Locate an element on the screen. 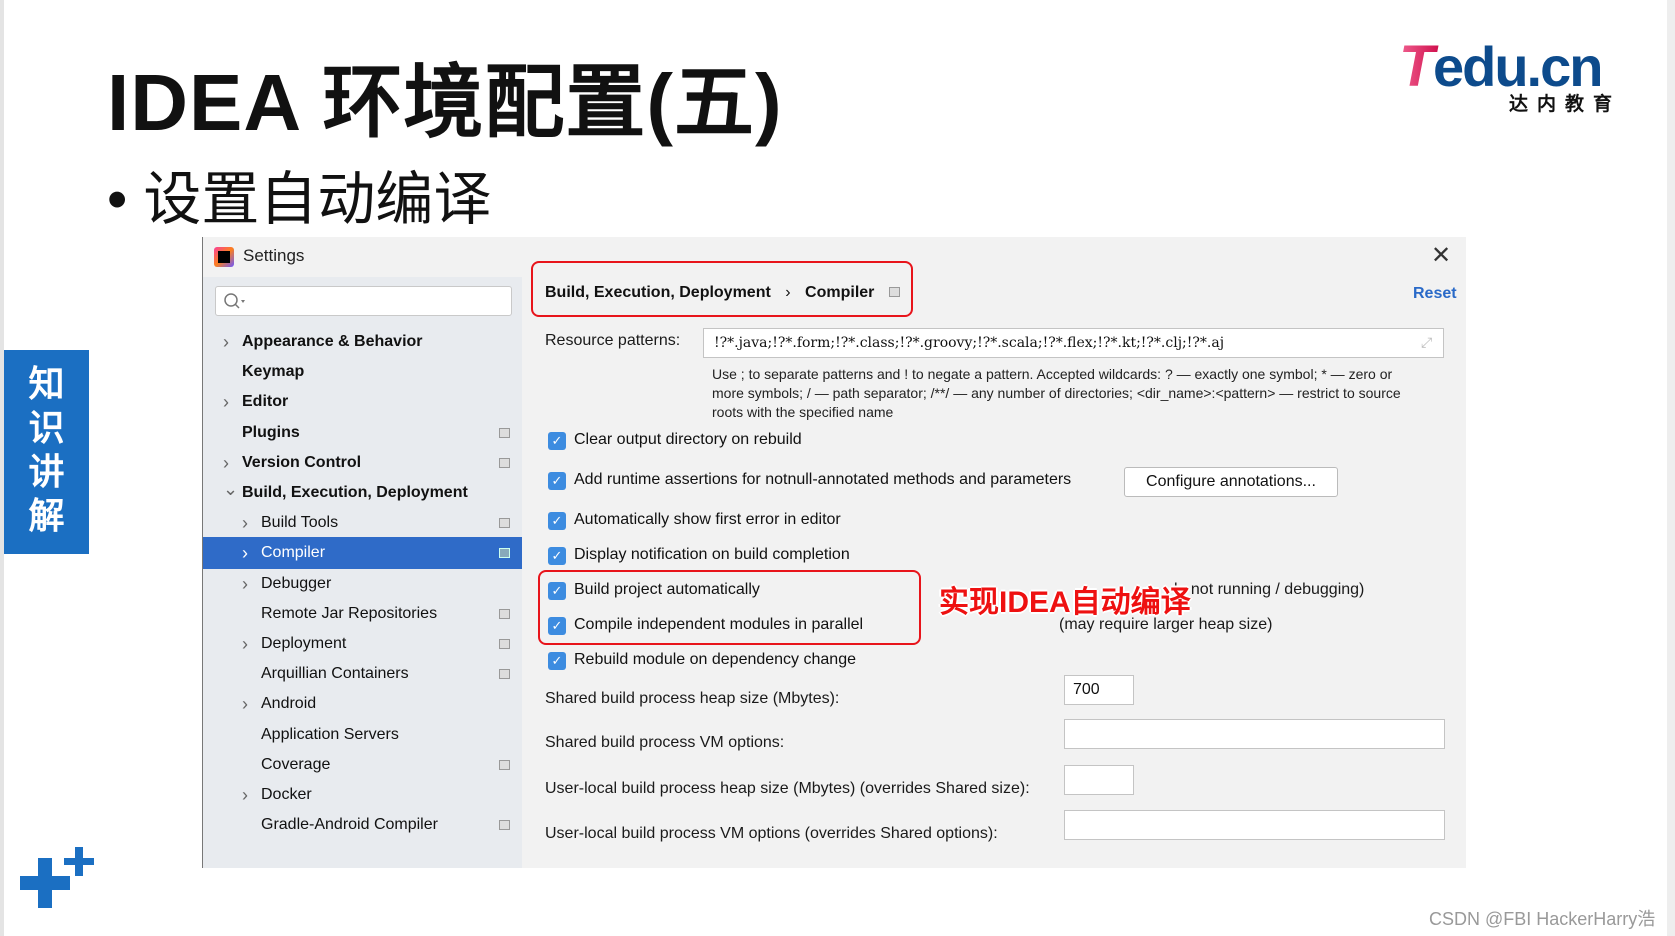 This screenshot has height=936, width=1675. breadcrumb-item: Compiler is located at coordinates (840, 292).